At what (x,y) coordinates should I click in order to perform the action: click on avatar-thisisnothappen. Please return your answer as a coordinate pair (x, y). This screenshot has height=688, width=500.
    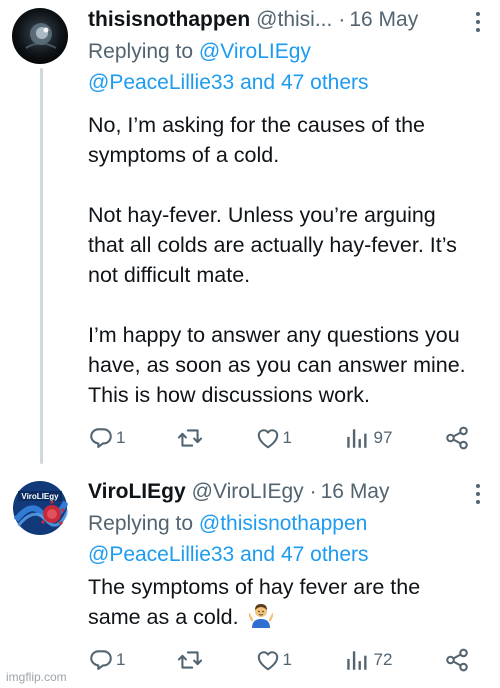
    Looking at the image, I should click on (40, 36).